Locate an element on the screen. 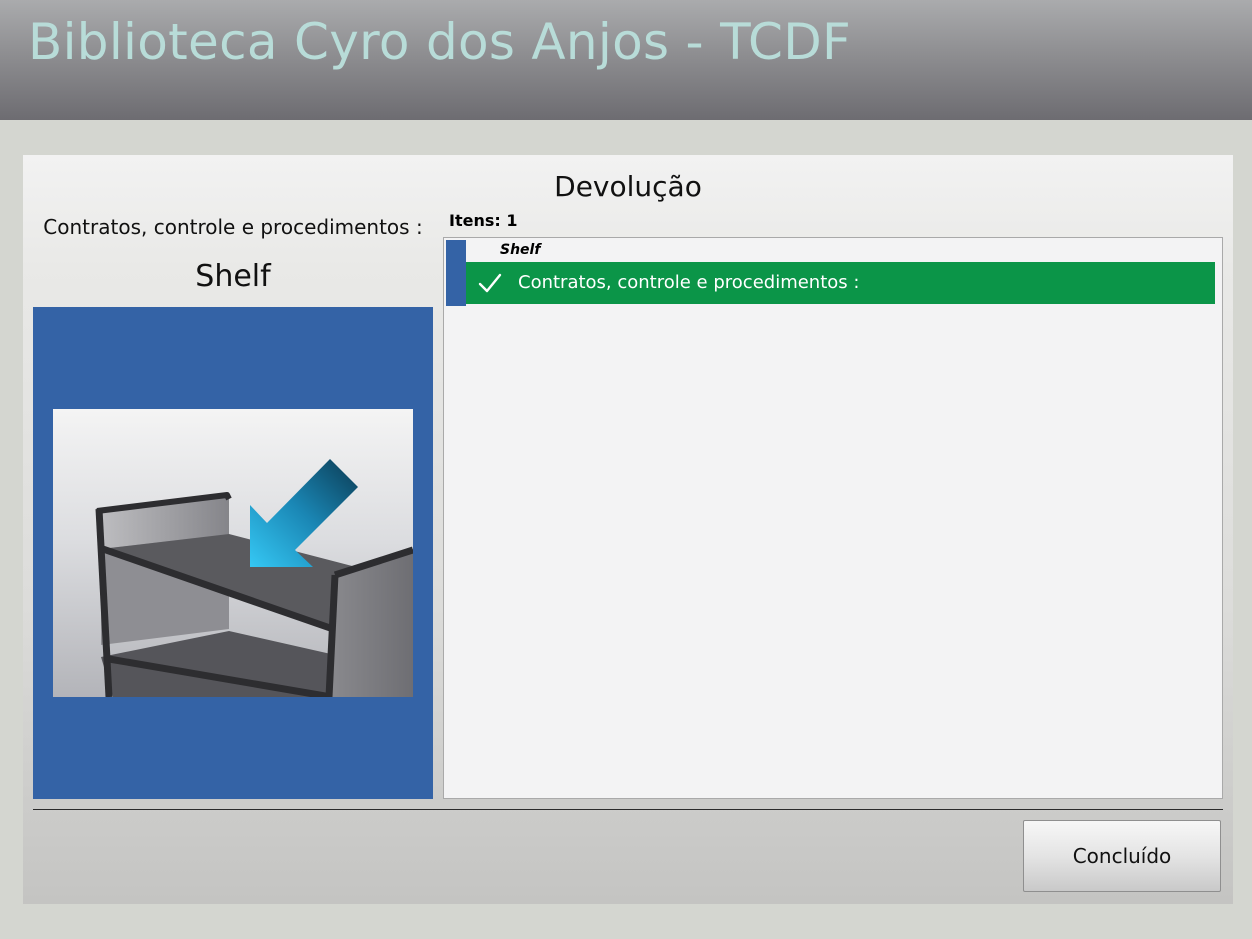  done-button: Concluído is located at coordinates (1122, 856).